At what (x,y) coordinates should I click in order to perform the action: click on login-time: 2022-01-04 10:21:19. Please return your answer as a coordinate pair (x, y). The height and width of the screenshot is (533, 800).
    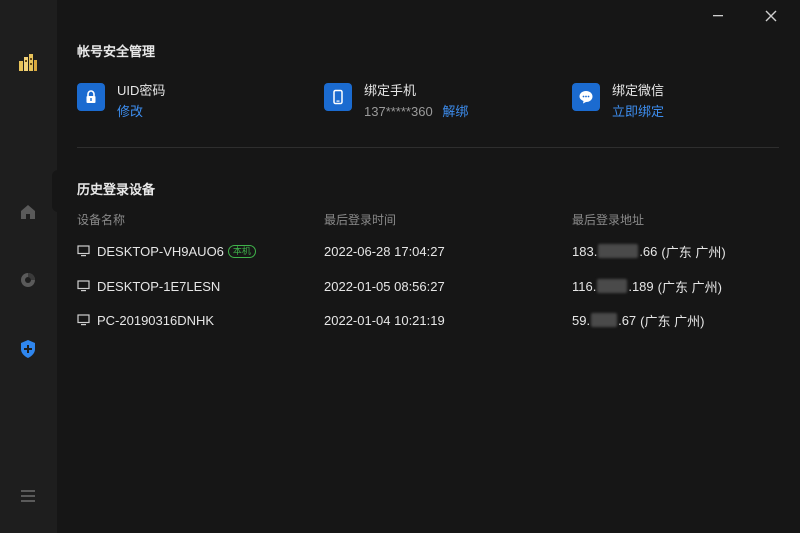
    Looking at the image, I should click on (384, 320).